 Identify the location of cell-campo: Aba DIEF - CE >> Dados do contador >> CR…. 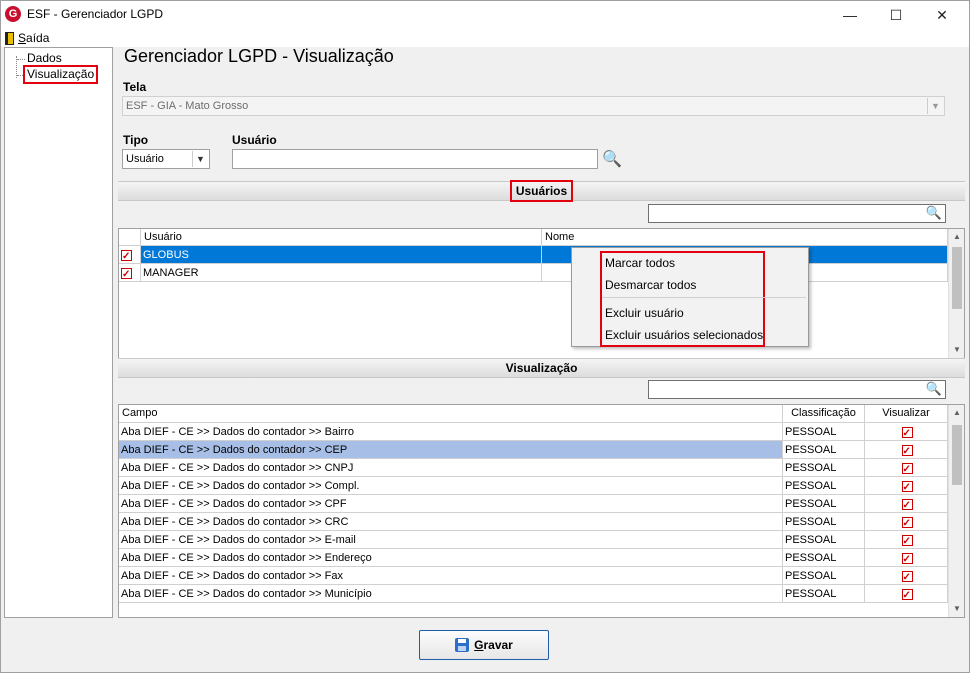
(451, 522).